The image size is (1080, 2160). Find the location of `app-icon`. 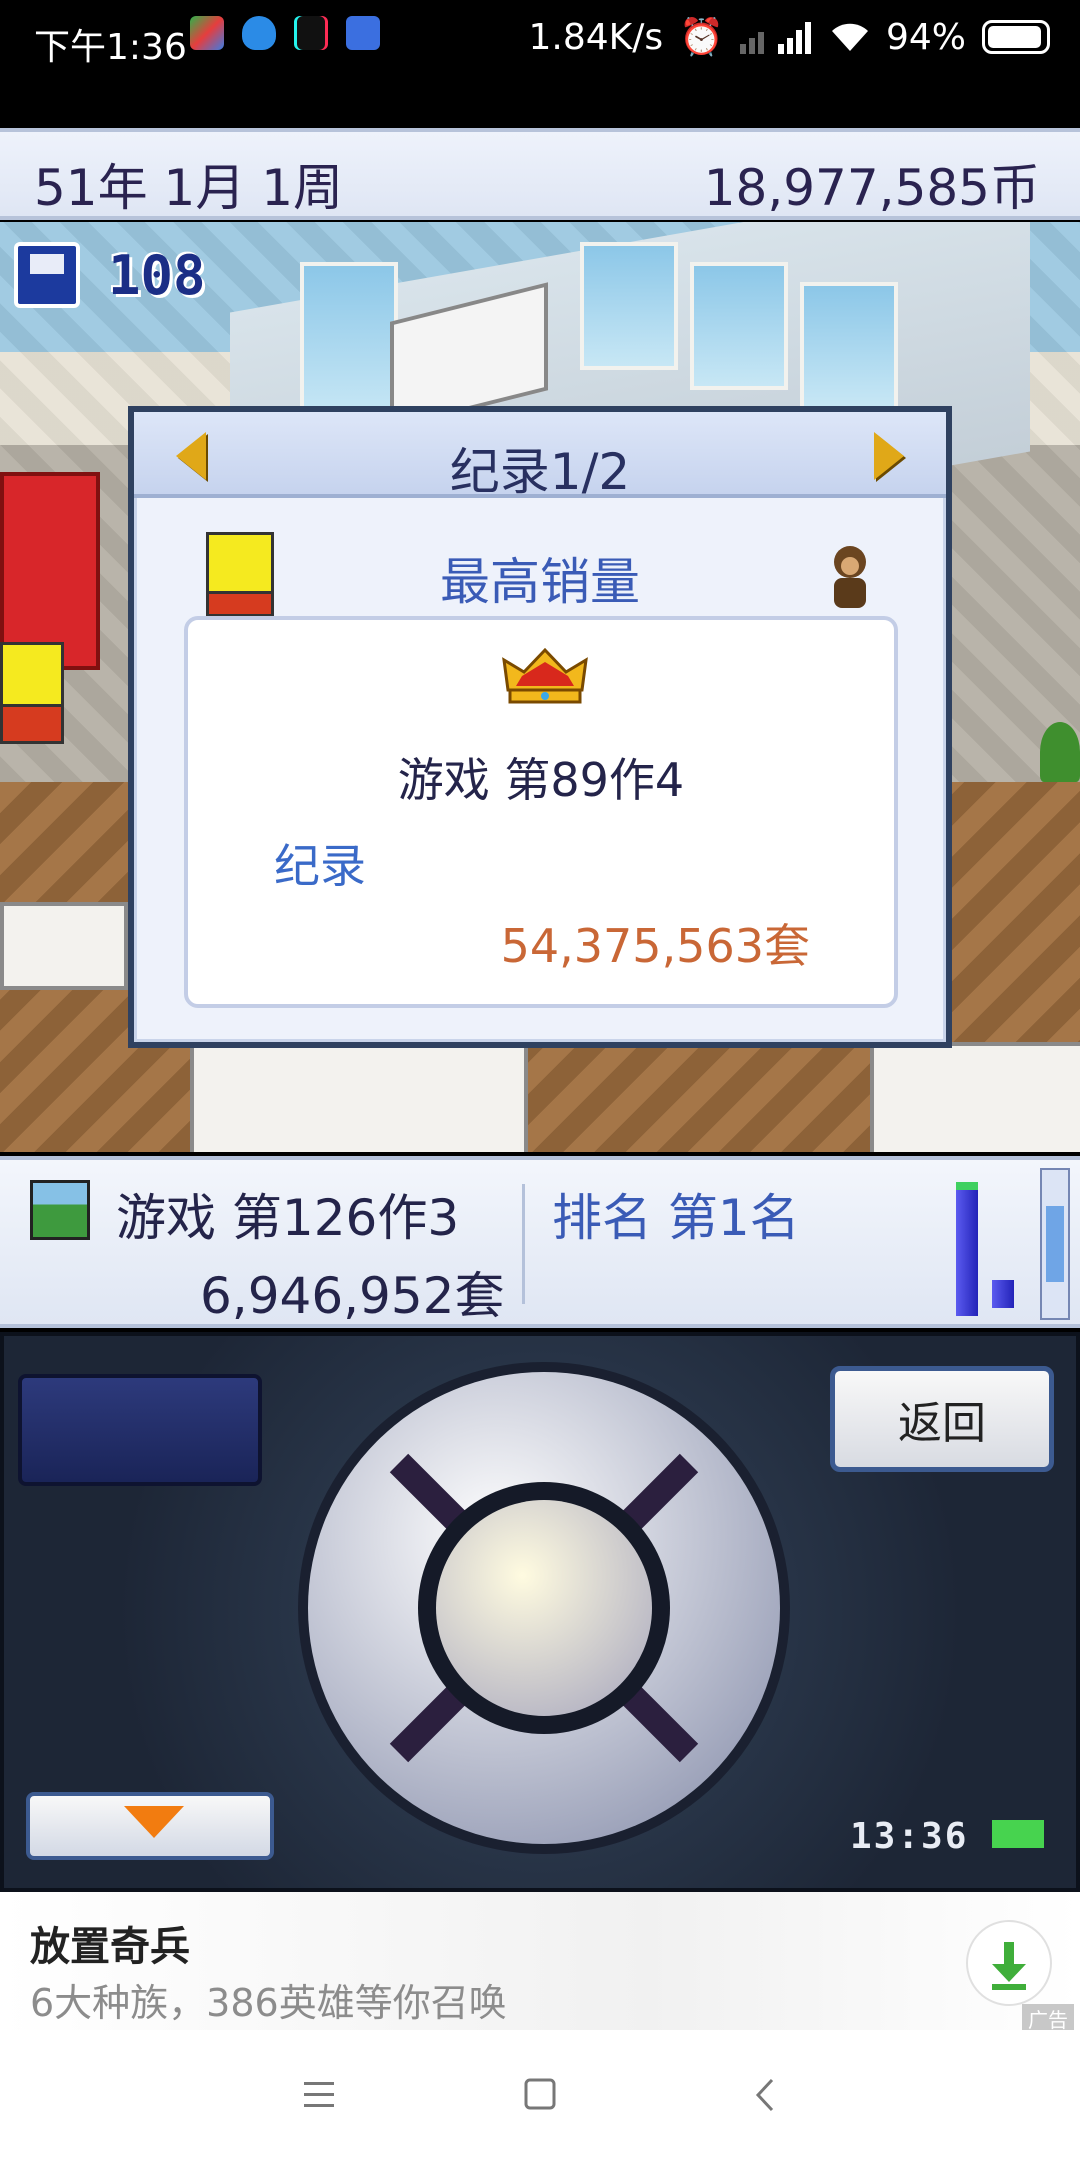

app-icon is located at coordinates (363, 33).